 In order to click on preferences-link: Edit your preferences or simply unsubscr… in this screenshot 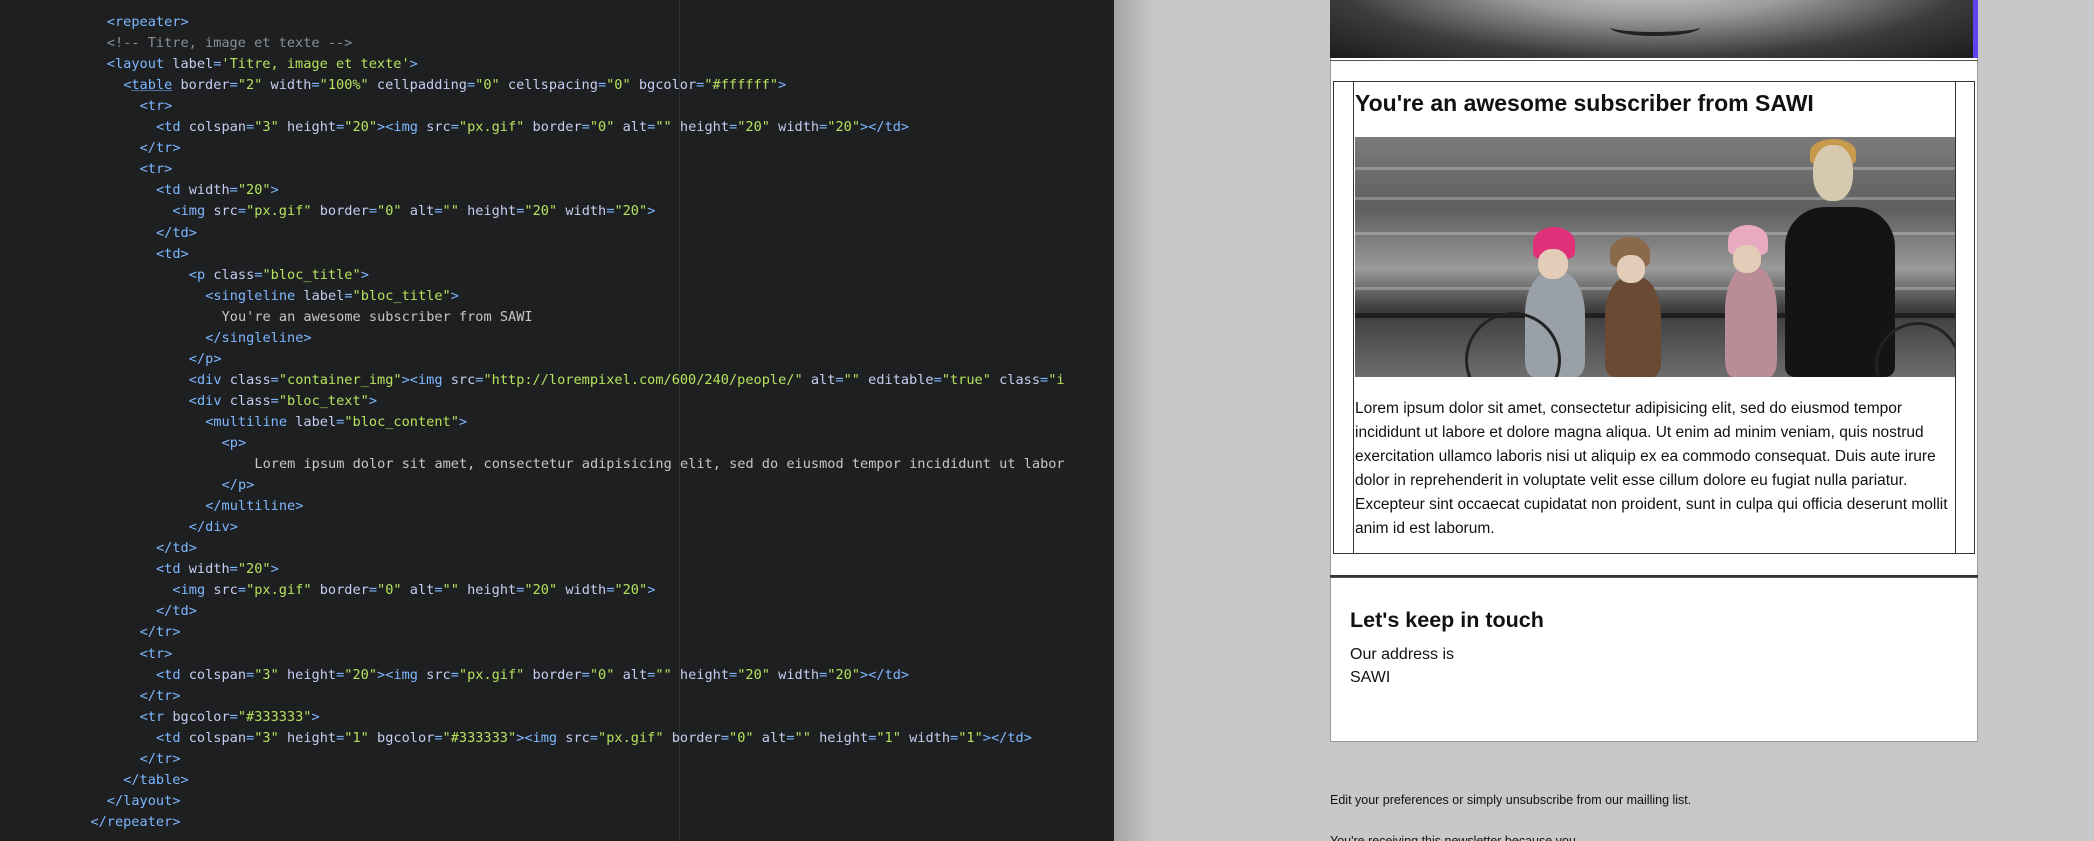, I will do `click(1510, 800)`.